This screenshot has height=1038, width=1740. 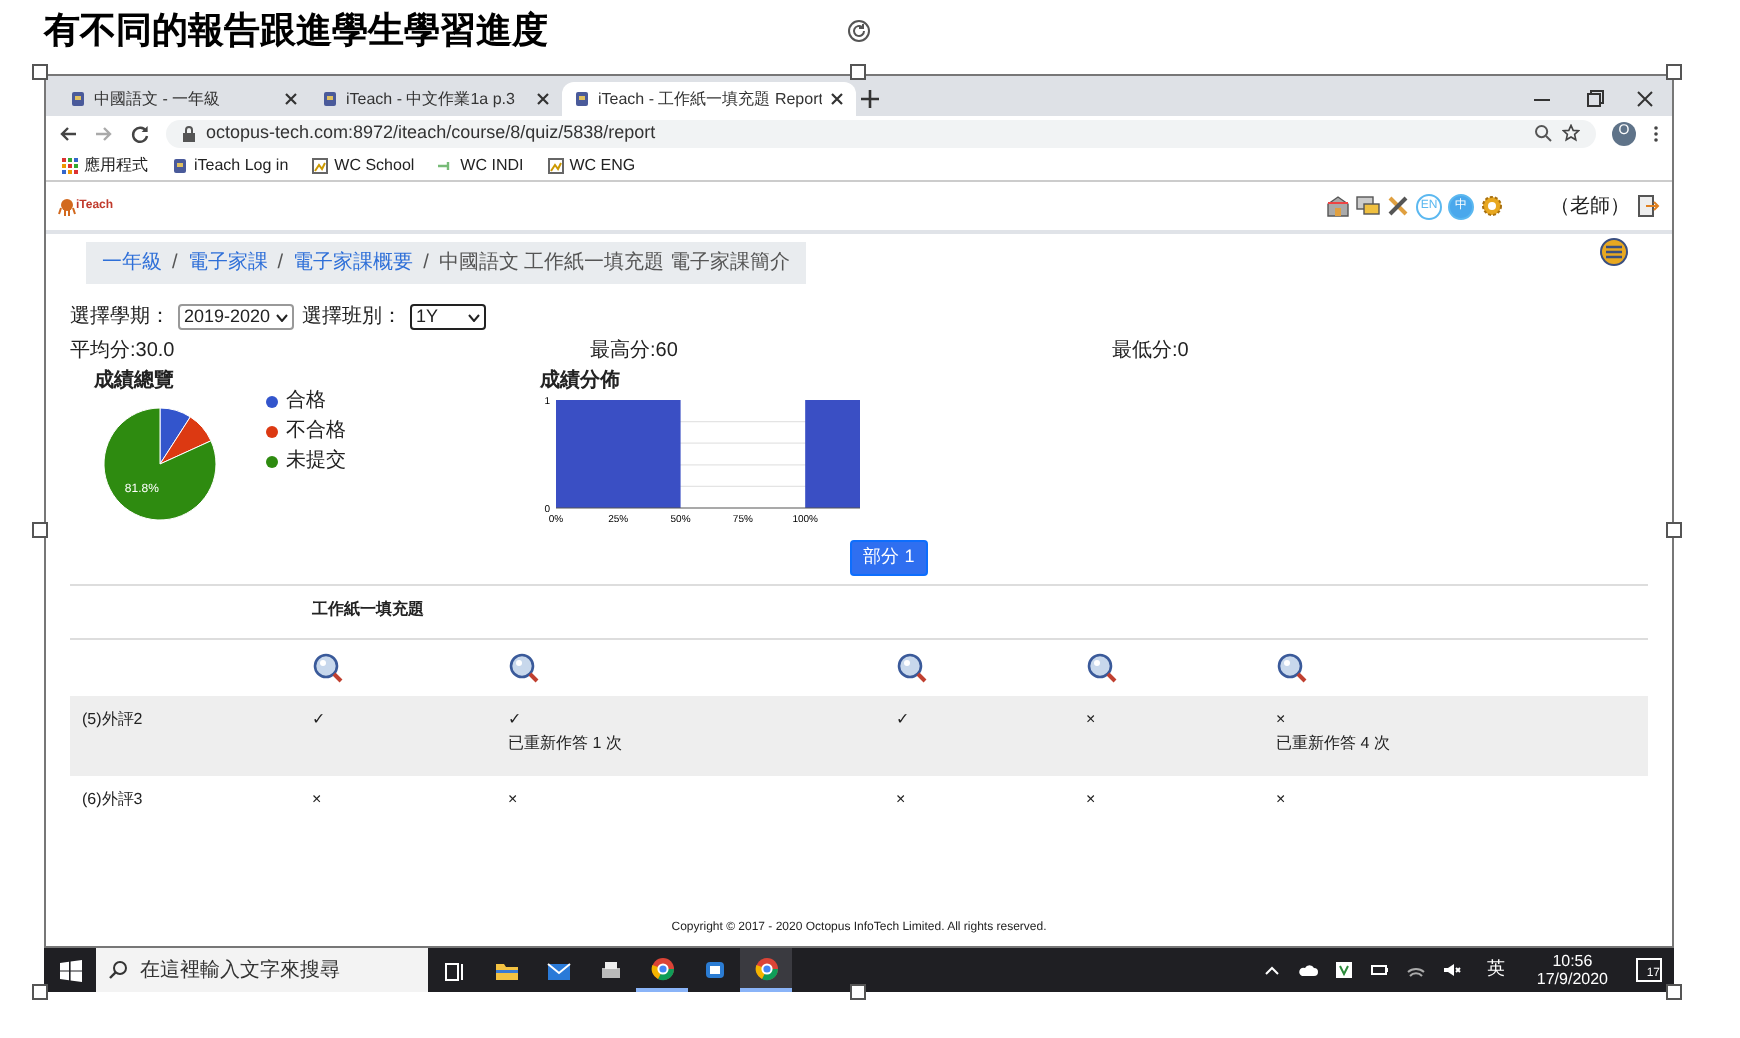 I want to click on slide-title: 有不同的報告跟進學生學習進度, so click(x=296, y=30).